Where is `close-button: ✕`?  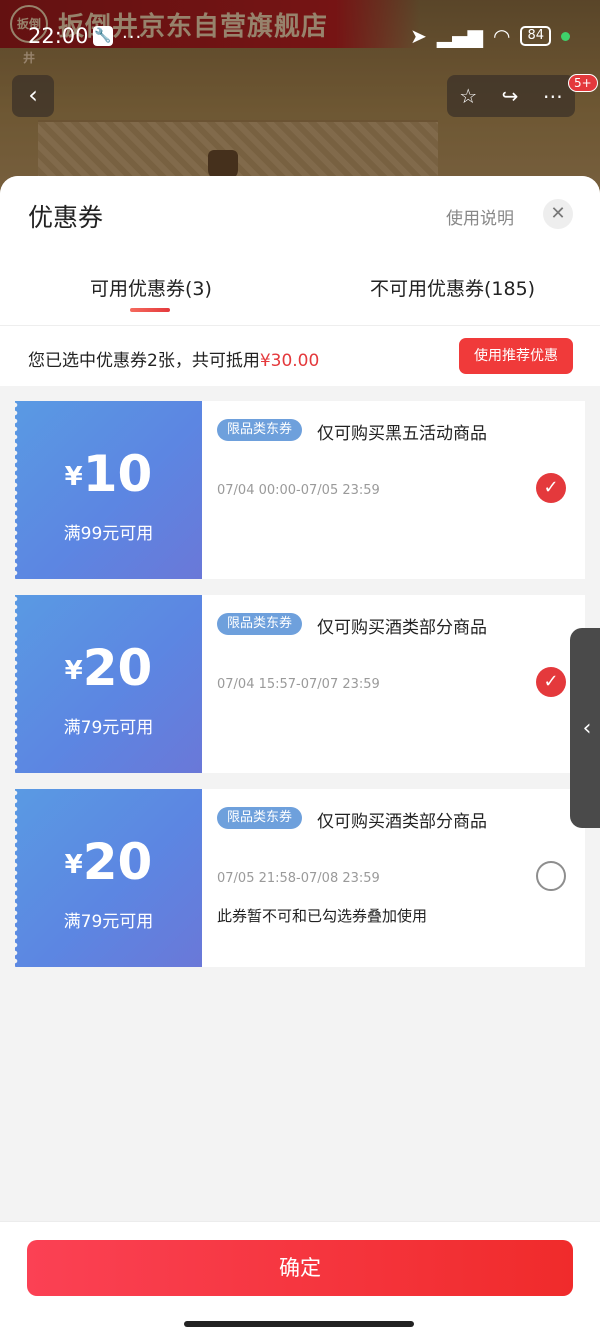 close-button: ✕ is located at coordinates (558, 214).